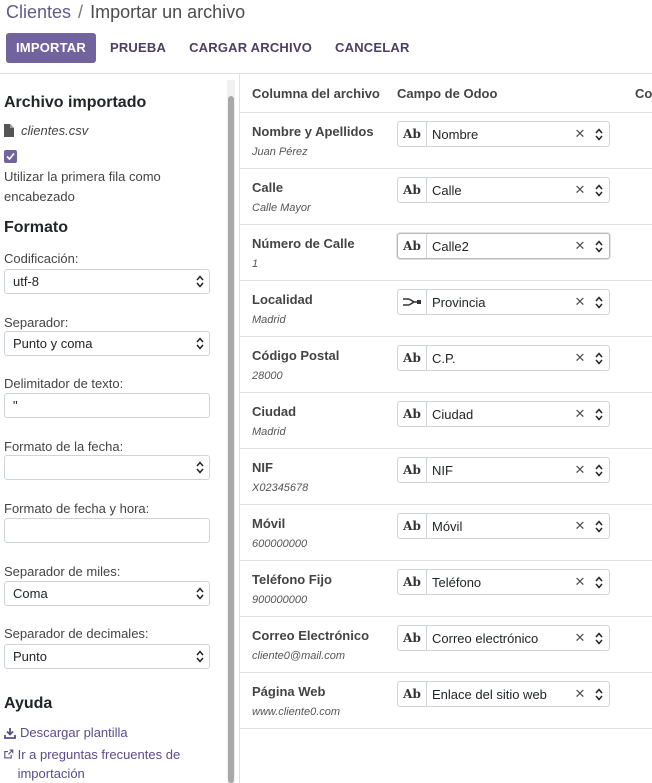  Describe the element at coordinates (250, 48) in the screenshot. I see `load-file-button: CARGAR ARCHIVO` at that location.